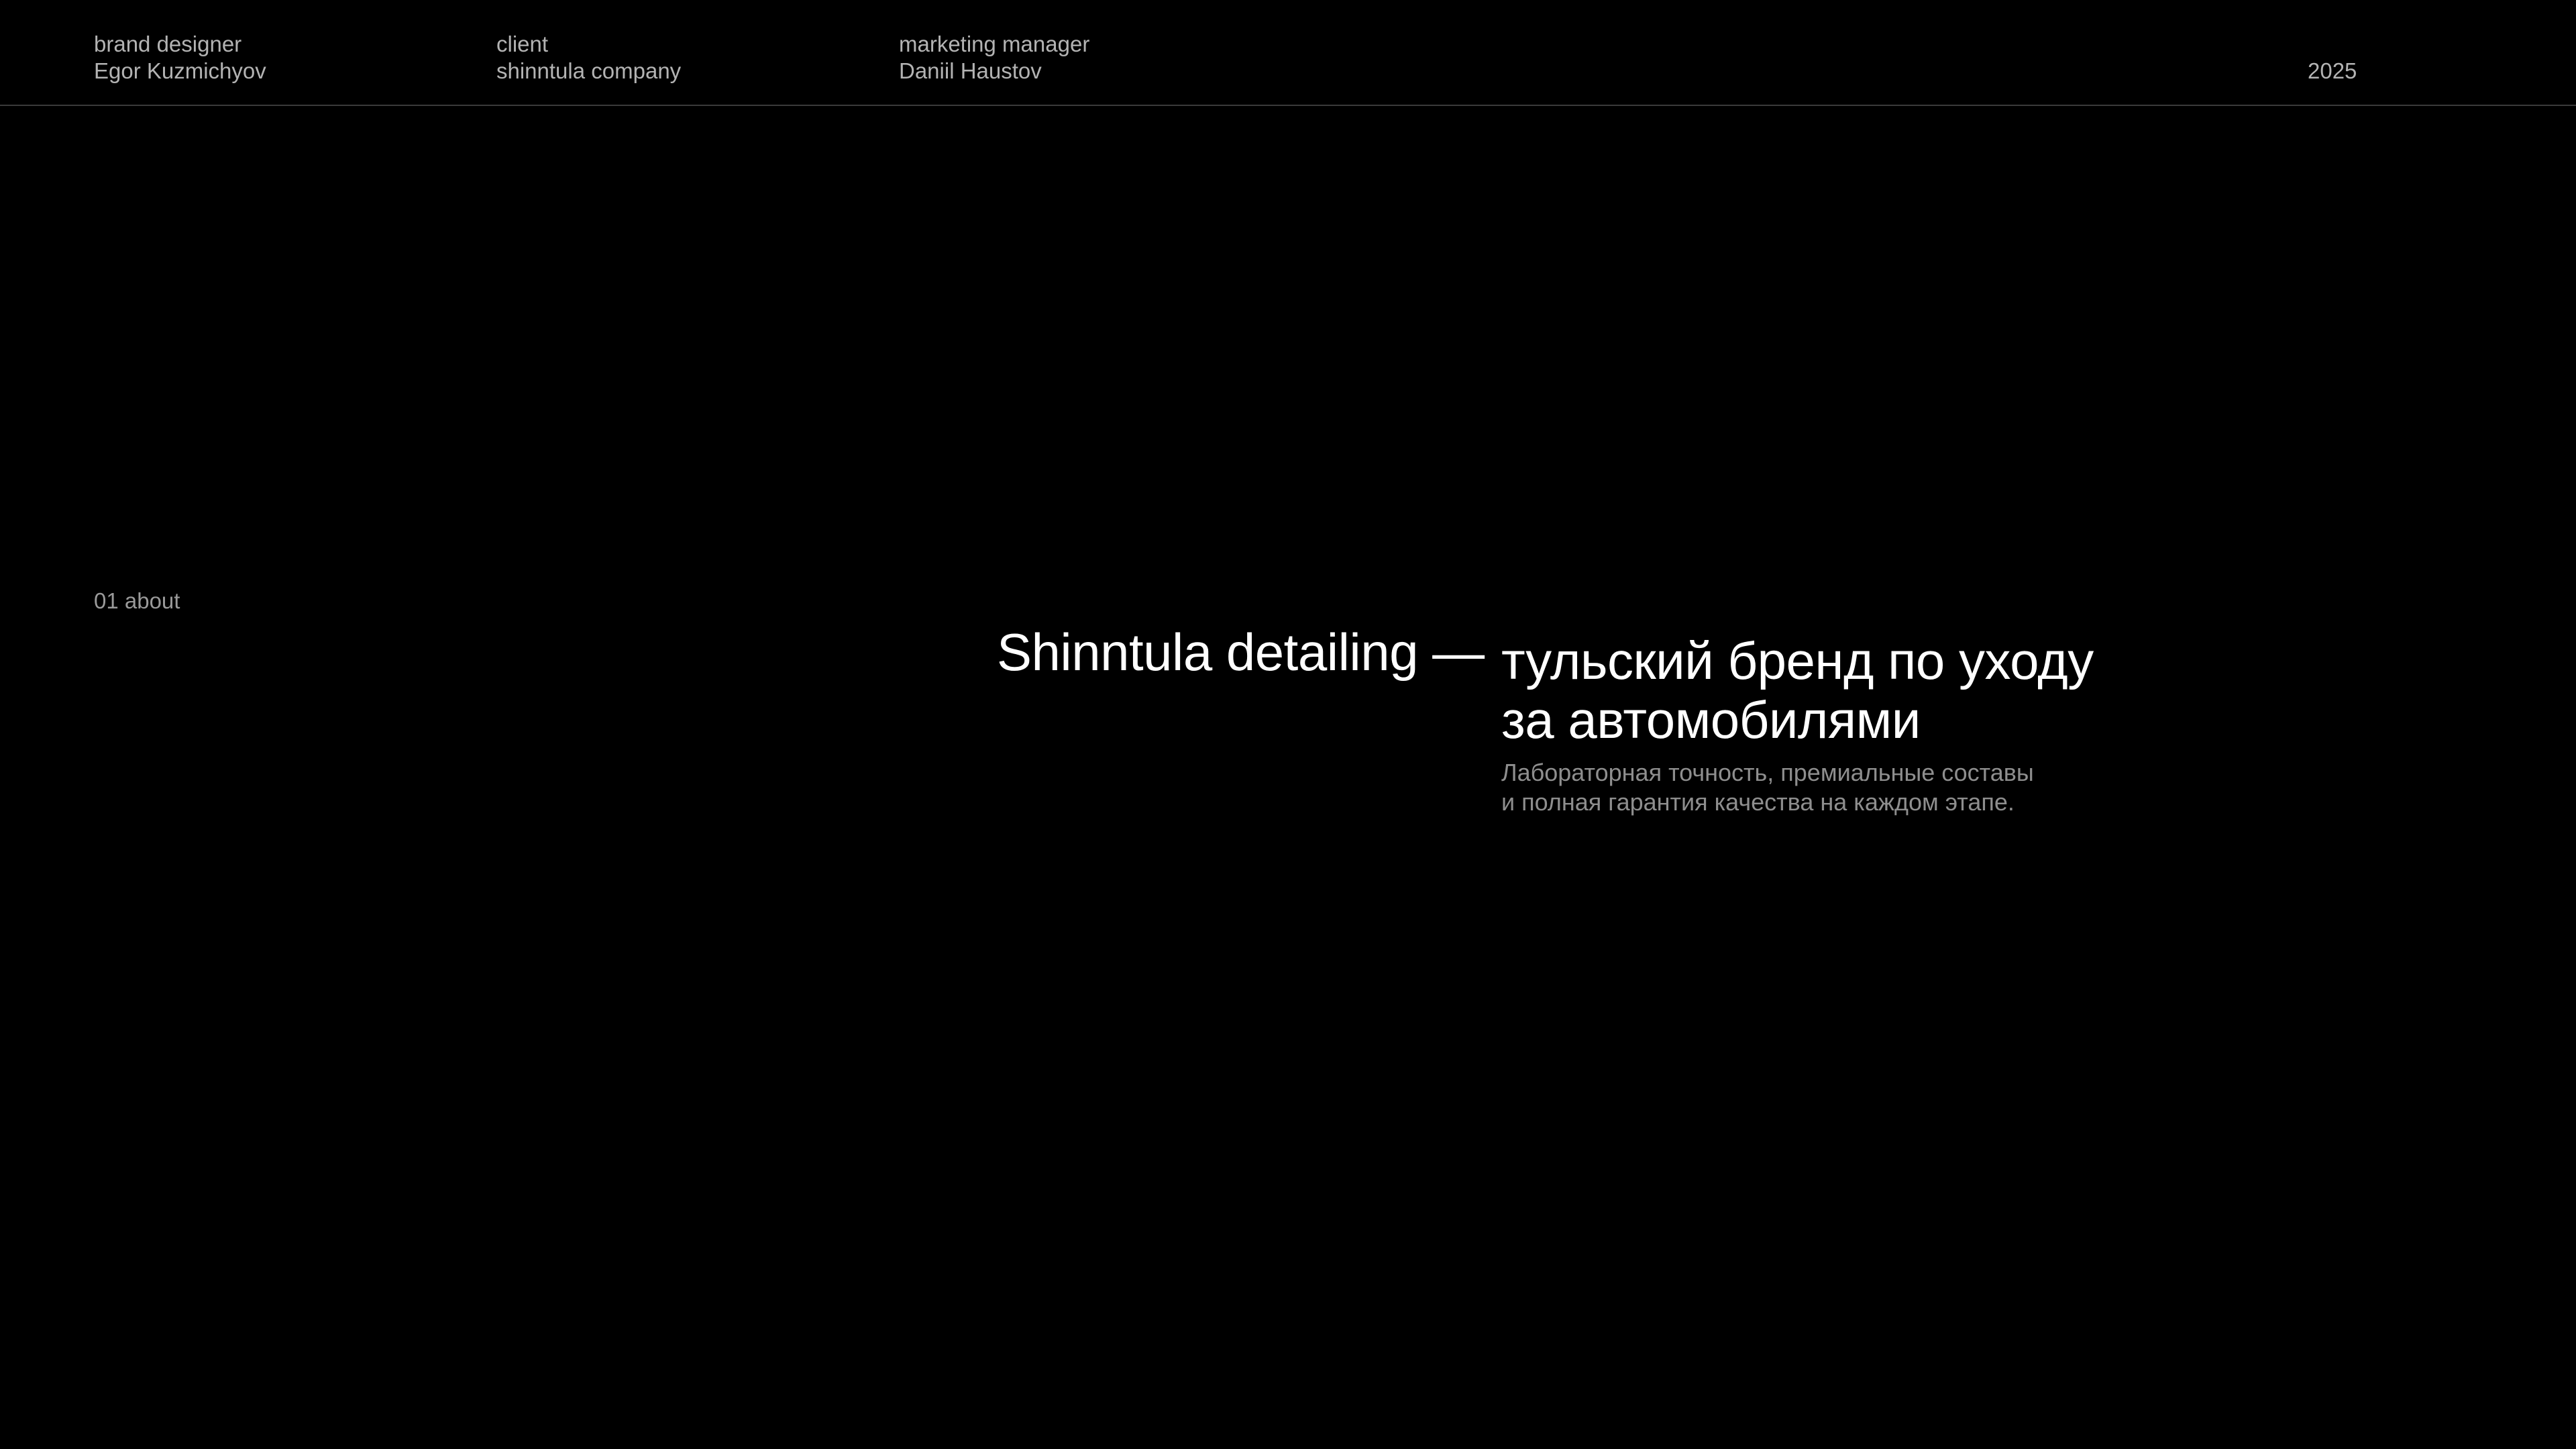  I want to click on brand-headline: Shinntula detailing —, so click(1241, 652).